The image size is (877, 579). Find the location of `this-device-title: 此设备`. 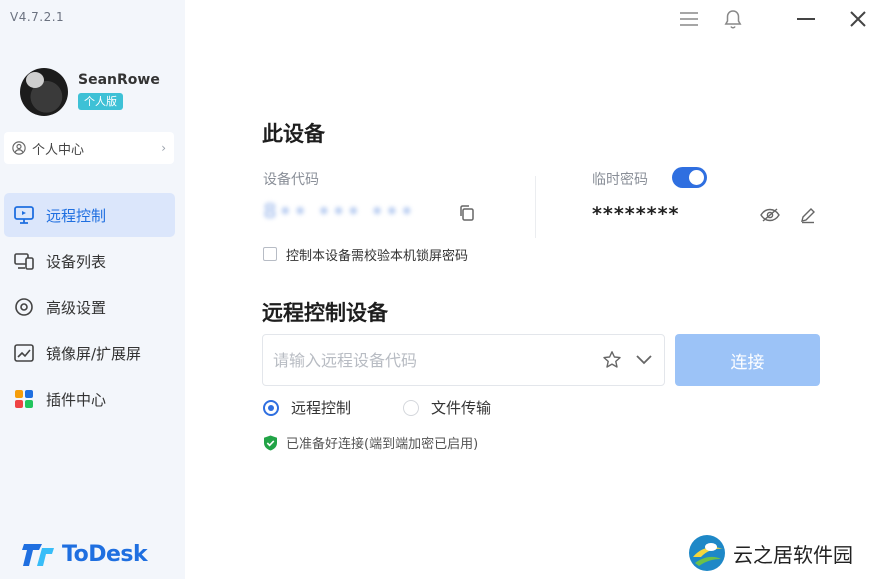

this-device-title: 此设备 is located at coordinates (293, 134).